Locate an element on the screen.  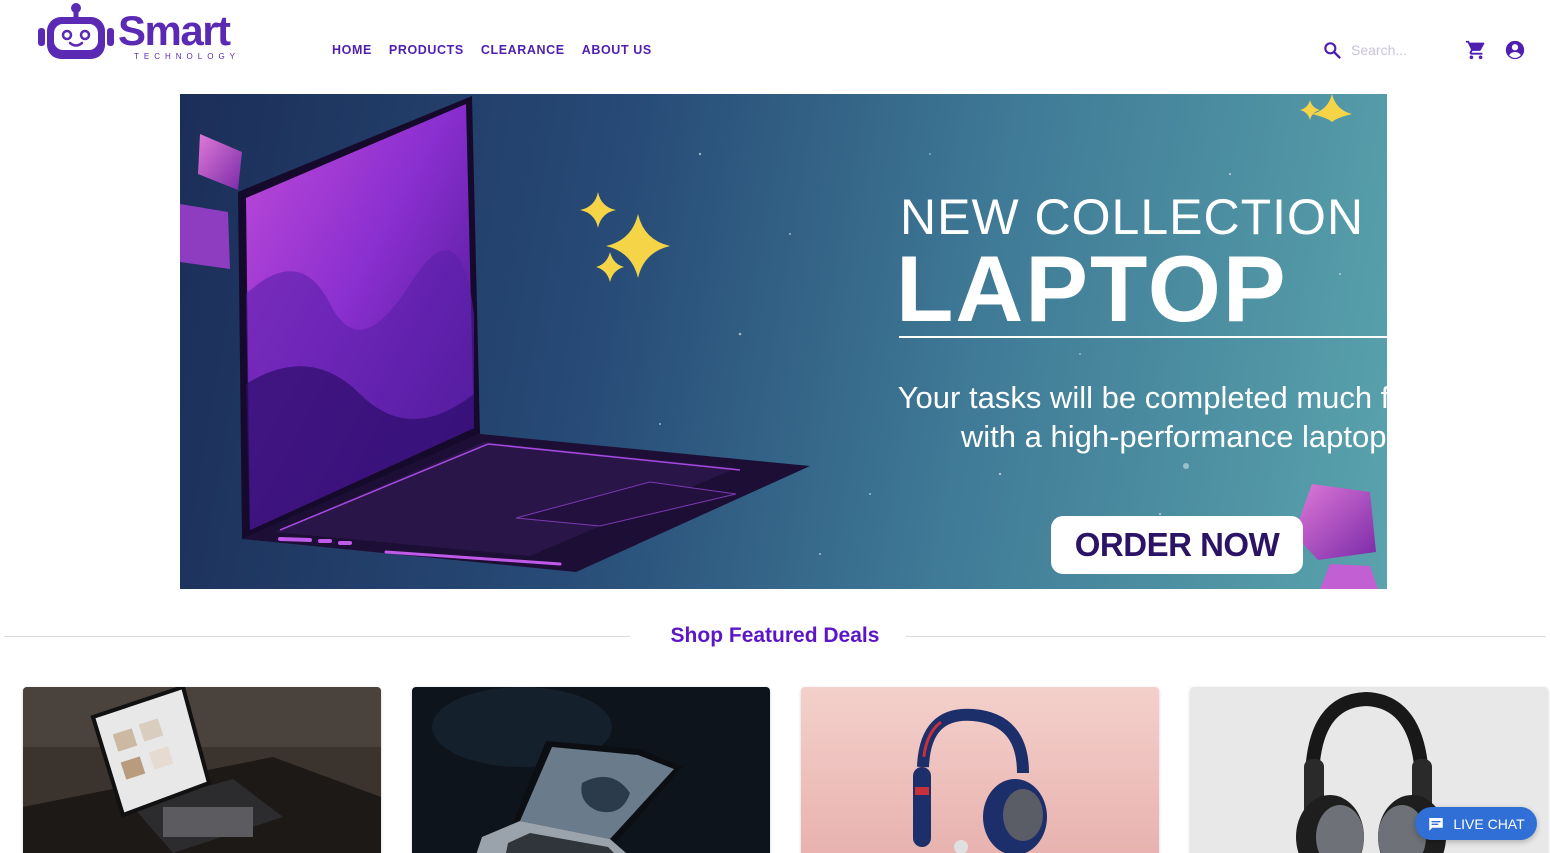
featured-card-tablet is located at coordinates (202, 770).